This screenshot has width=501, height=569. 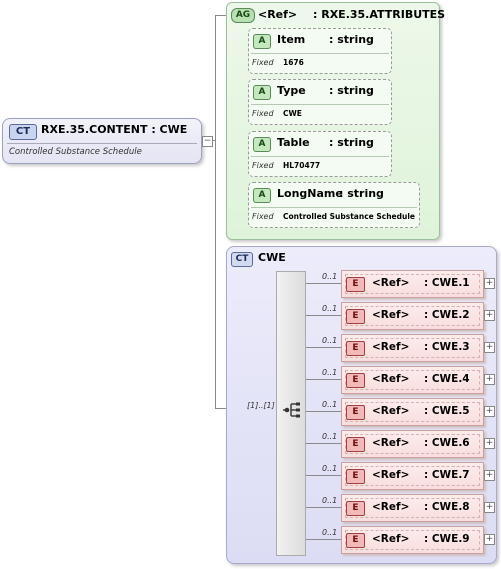 What do you see at coordinates (447, 443) in the screenshot?
I see `element-type: : CWE.6` at bounding box center [447, 443].